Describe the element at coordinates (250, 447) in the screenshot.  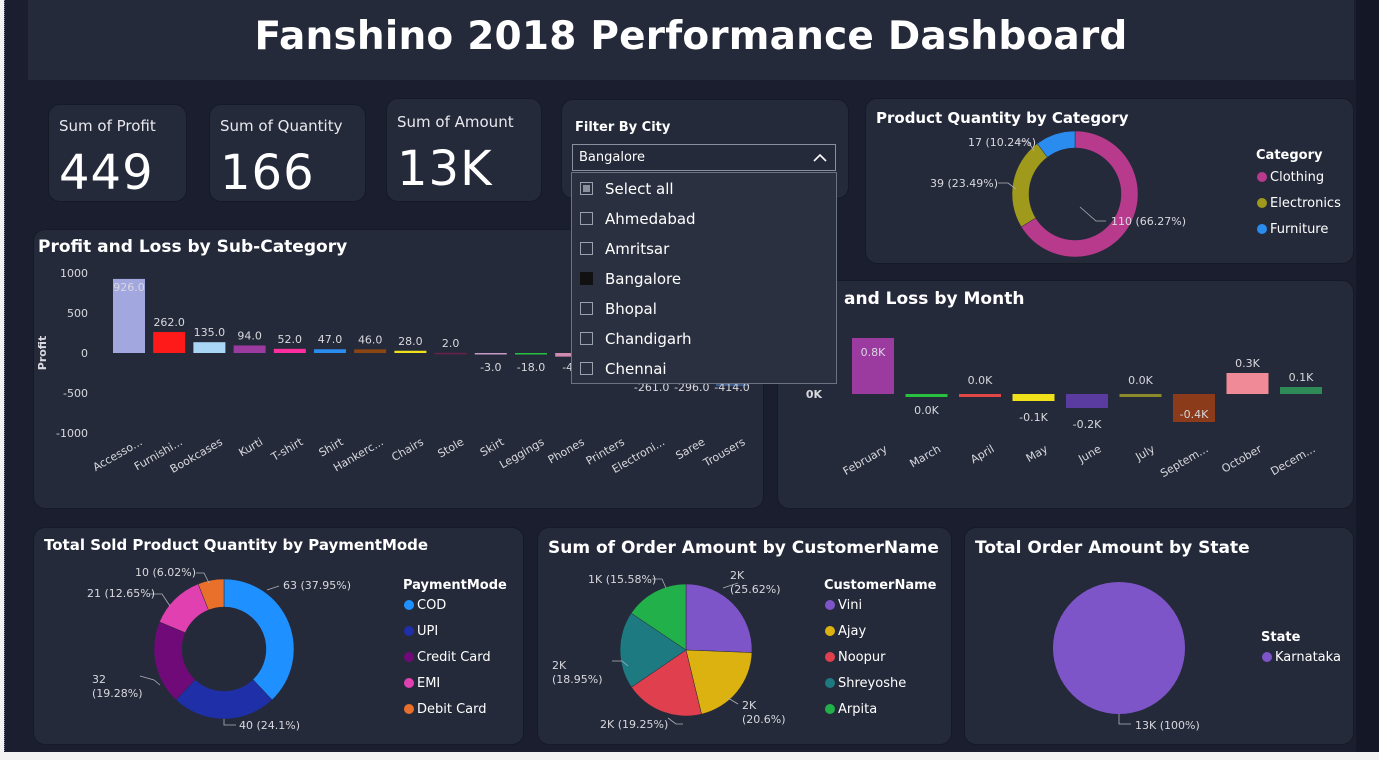
I see `x-tick-label: Kurti` at that location.